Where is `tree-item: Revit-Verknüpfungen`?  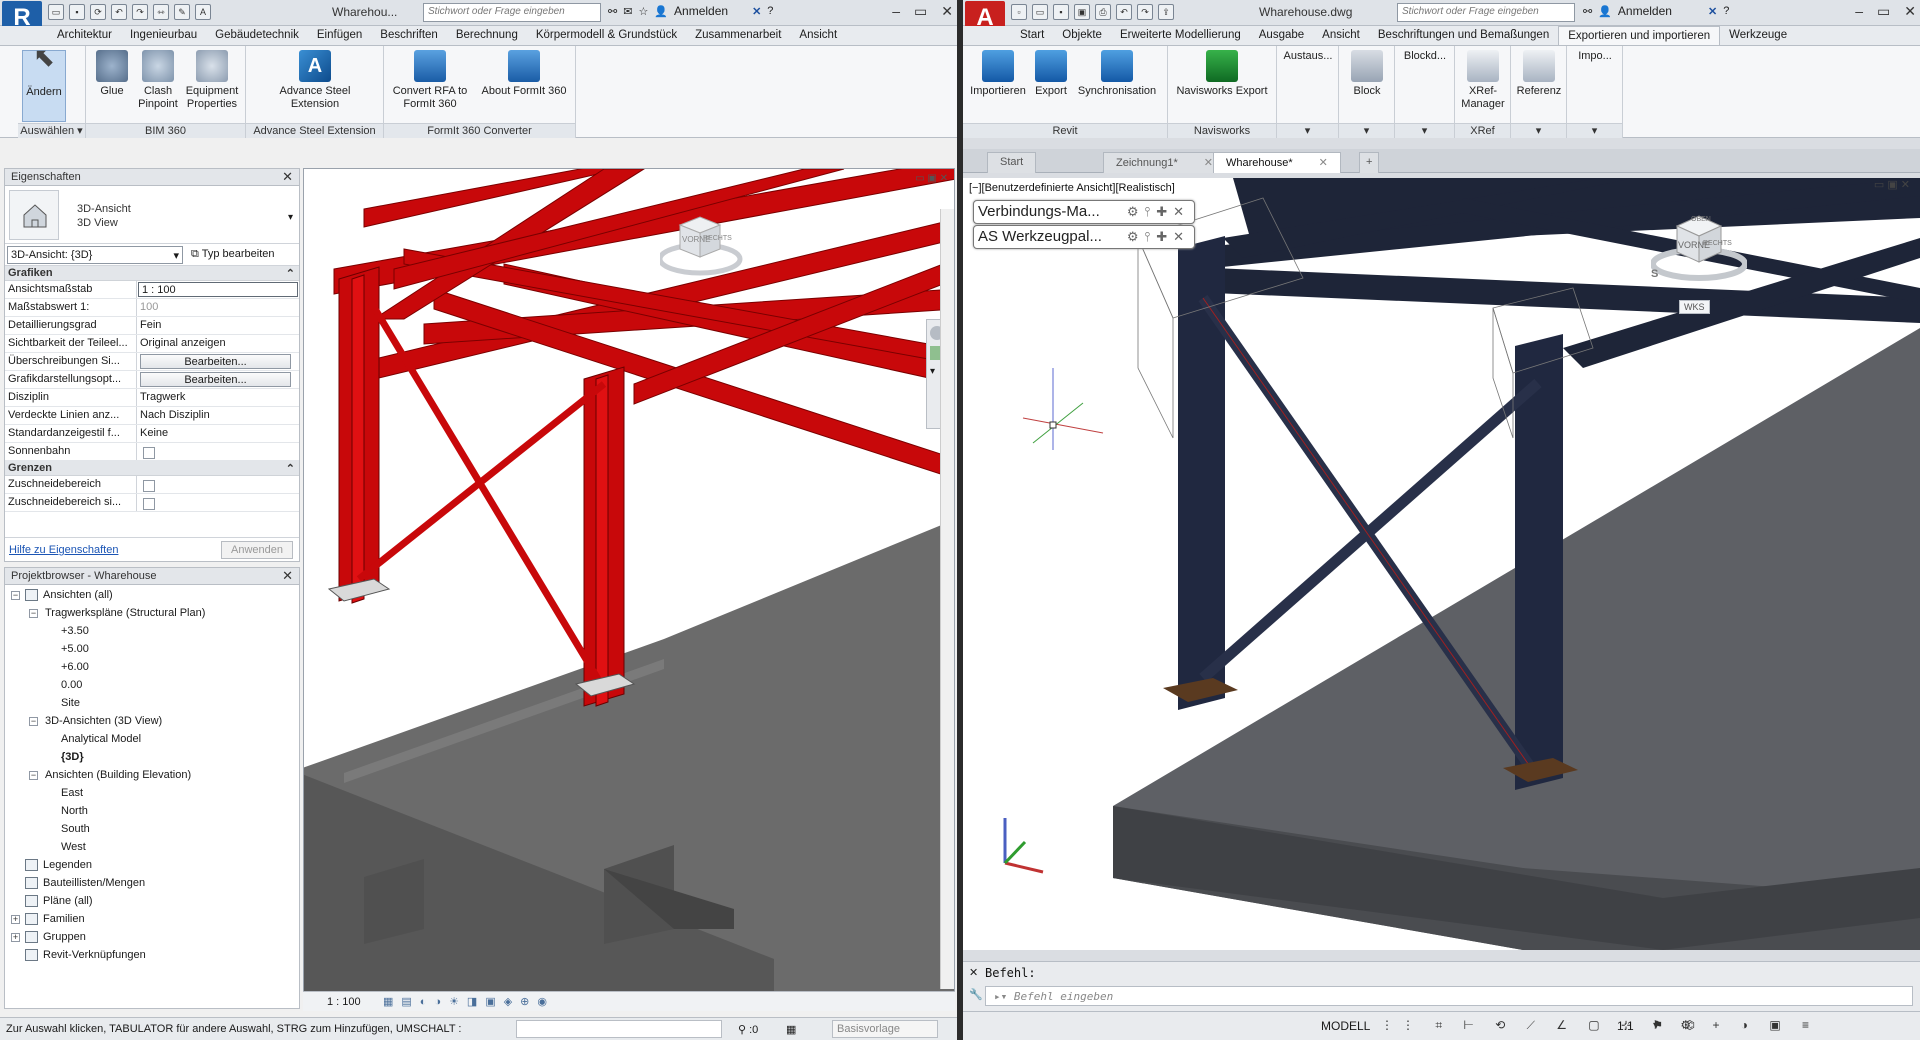
tree-item: Revit-Verknüpfungen is located at coordinates (152, 956).